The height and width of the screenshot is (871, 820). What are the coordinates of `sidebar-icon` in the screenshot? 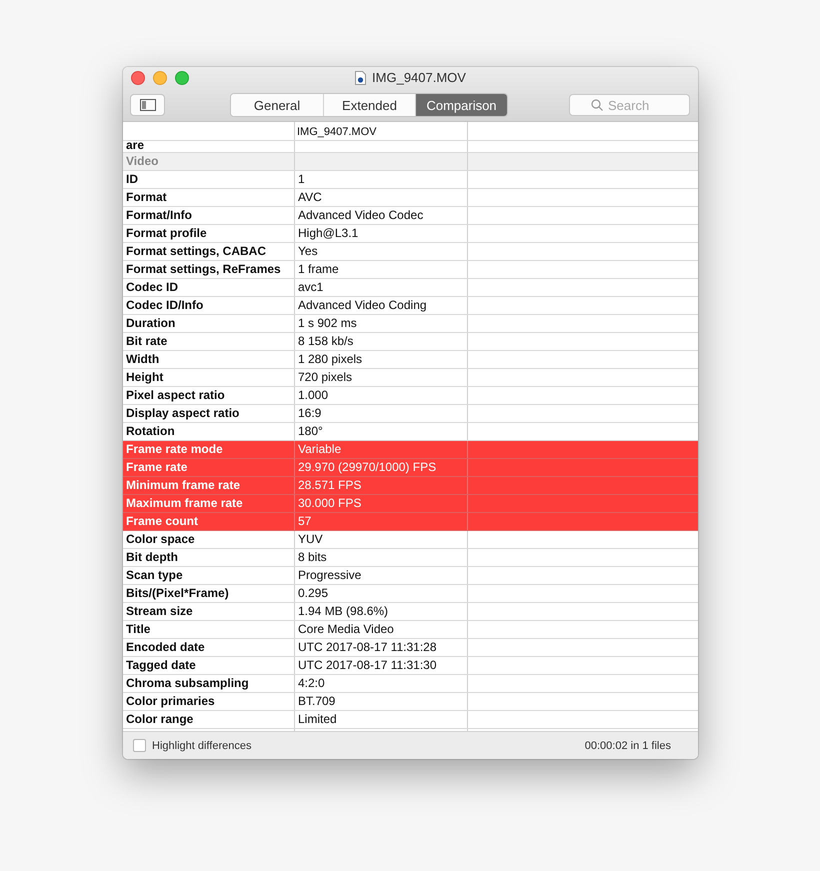 It's located at (148, 105).